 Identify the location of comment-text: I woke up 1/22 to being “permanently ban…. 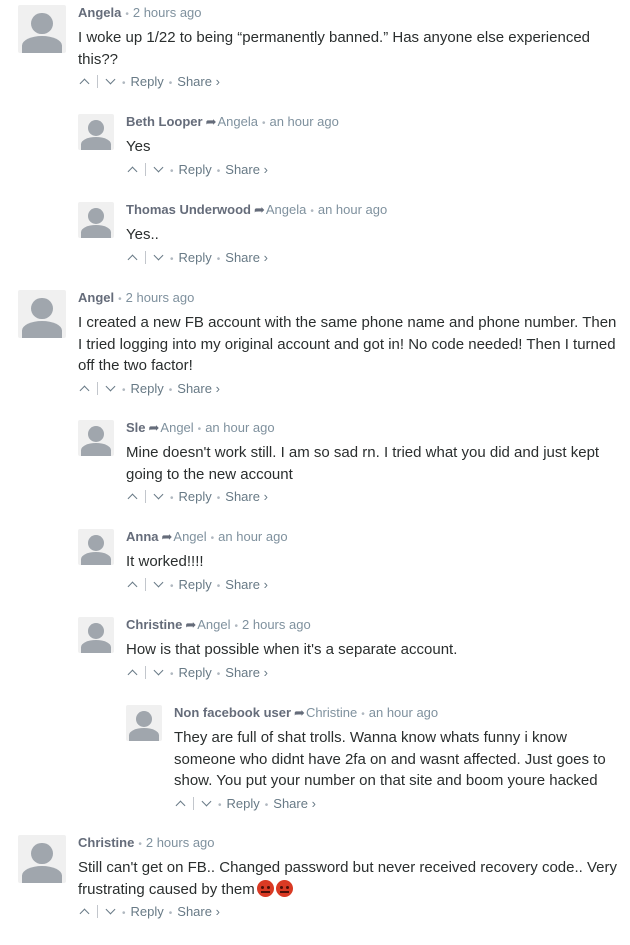
(334, 48).